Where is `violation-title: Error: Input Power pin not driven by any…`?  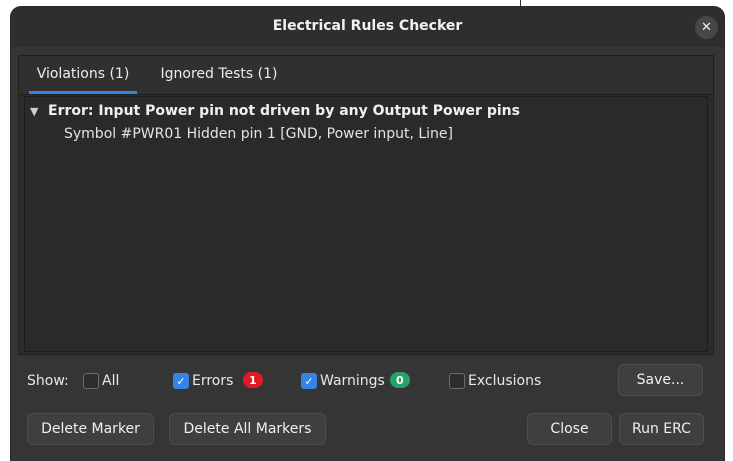
violation-title: Error: Input Power pin not driven by any… is located at coordinates (284, 111).